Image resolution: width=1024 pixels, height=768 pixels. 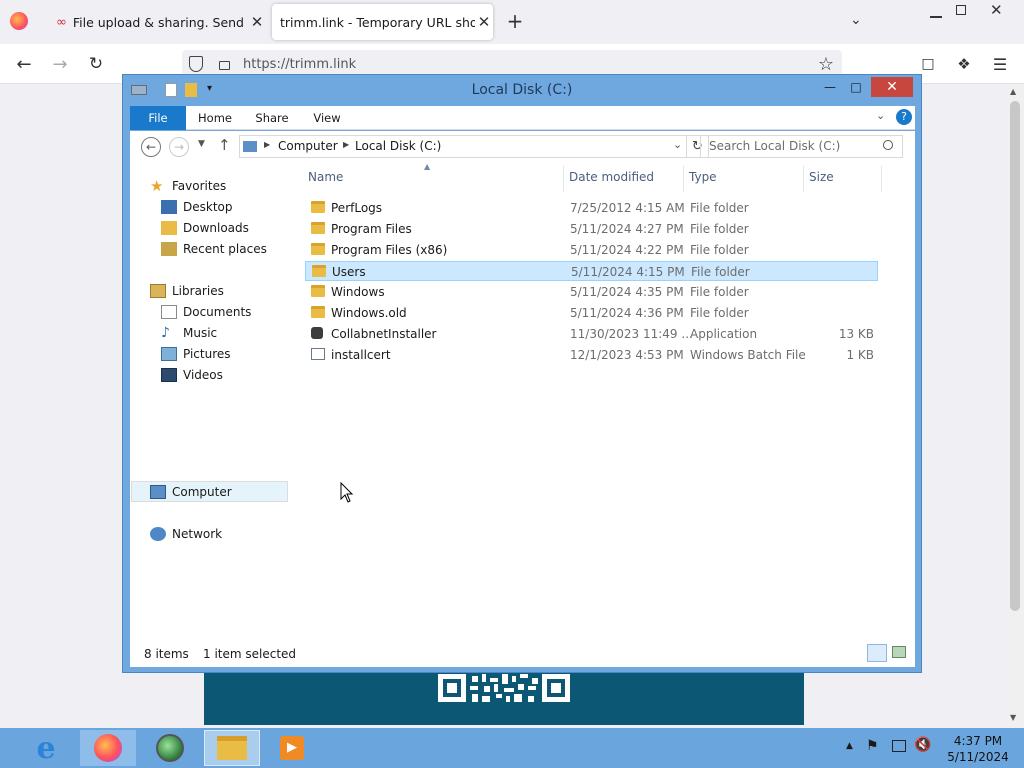 I want to click on up-arrow-icon: ↑, so click(x=224, y=145).